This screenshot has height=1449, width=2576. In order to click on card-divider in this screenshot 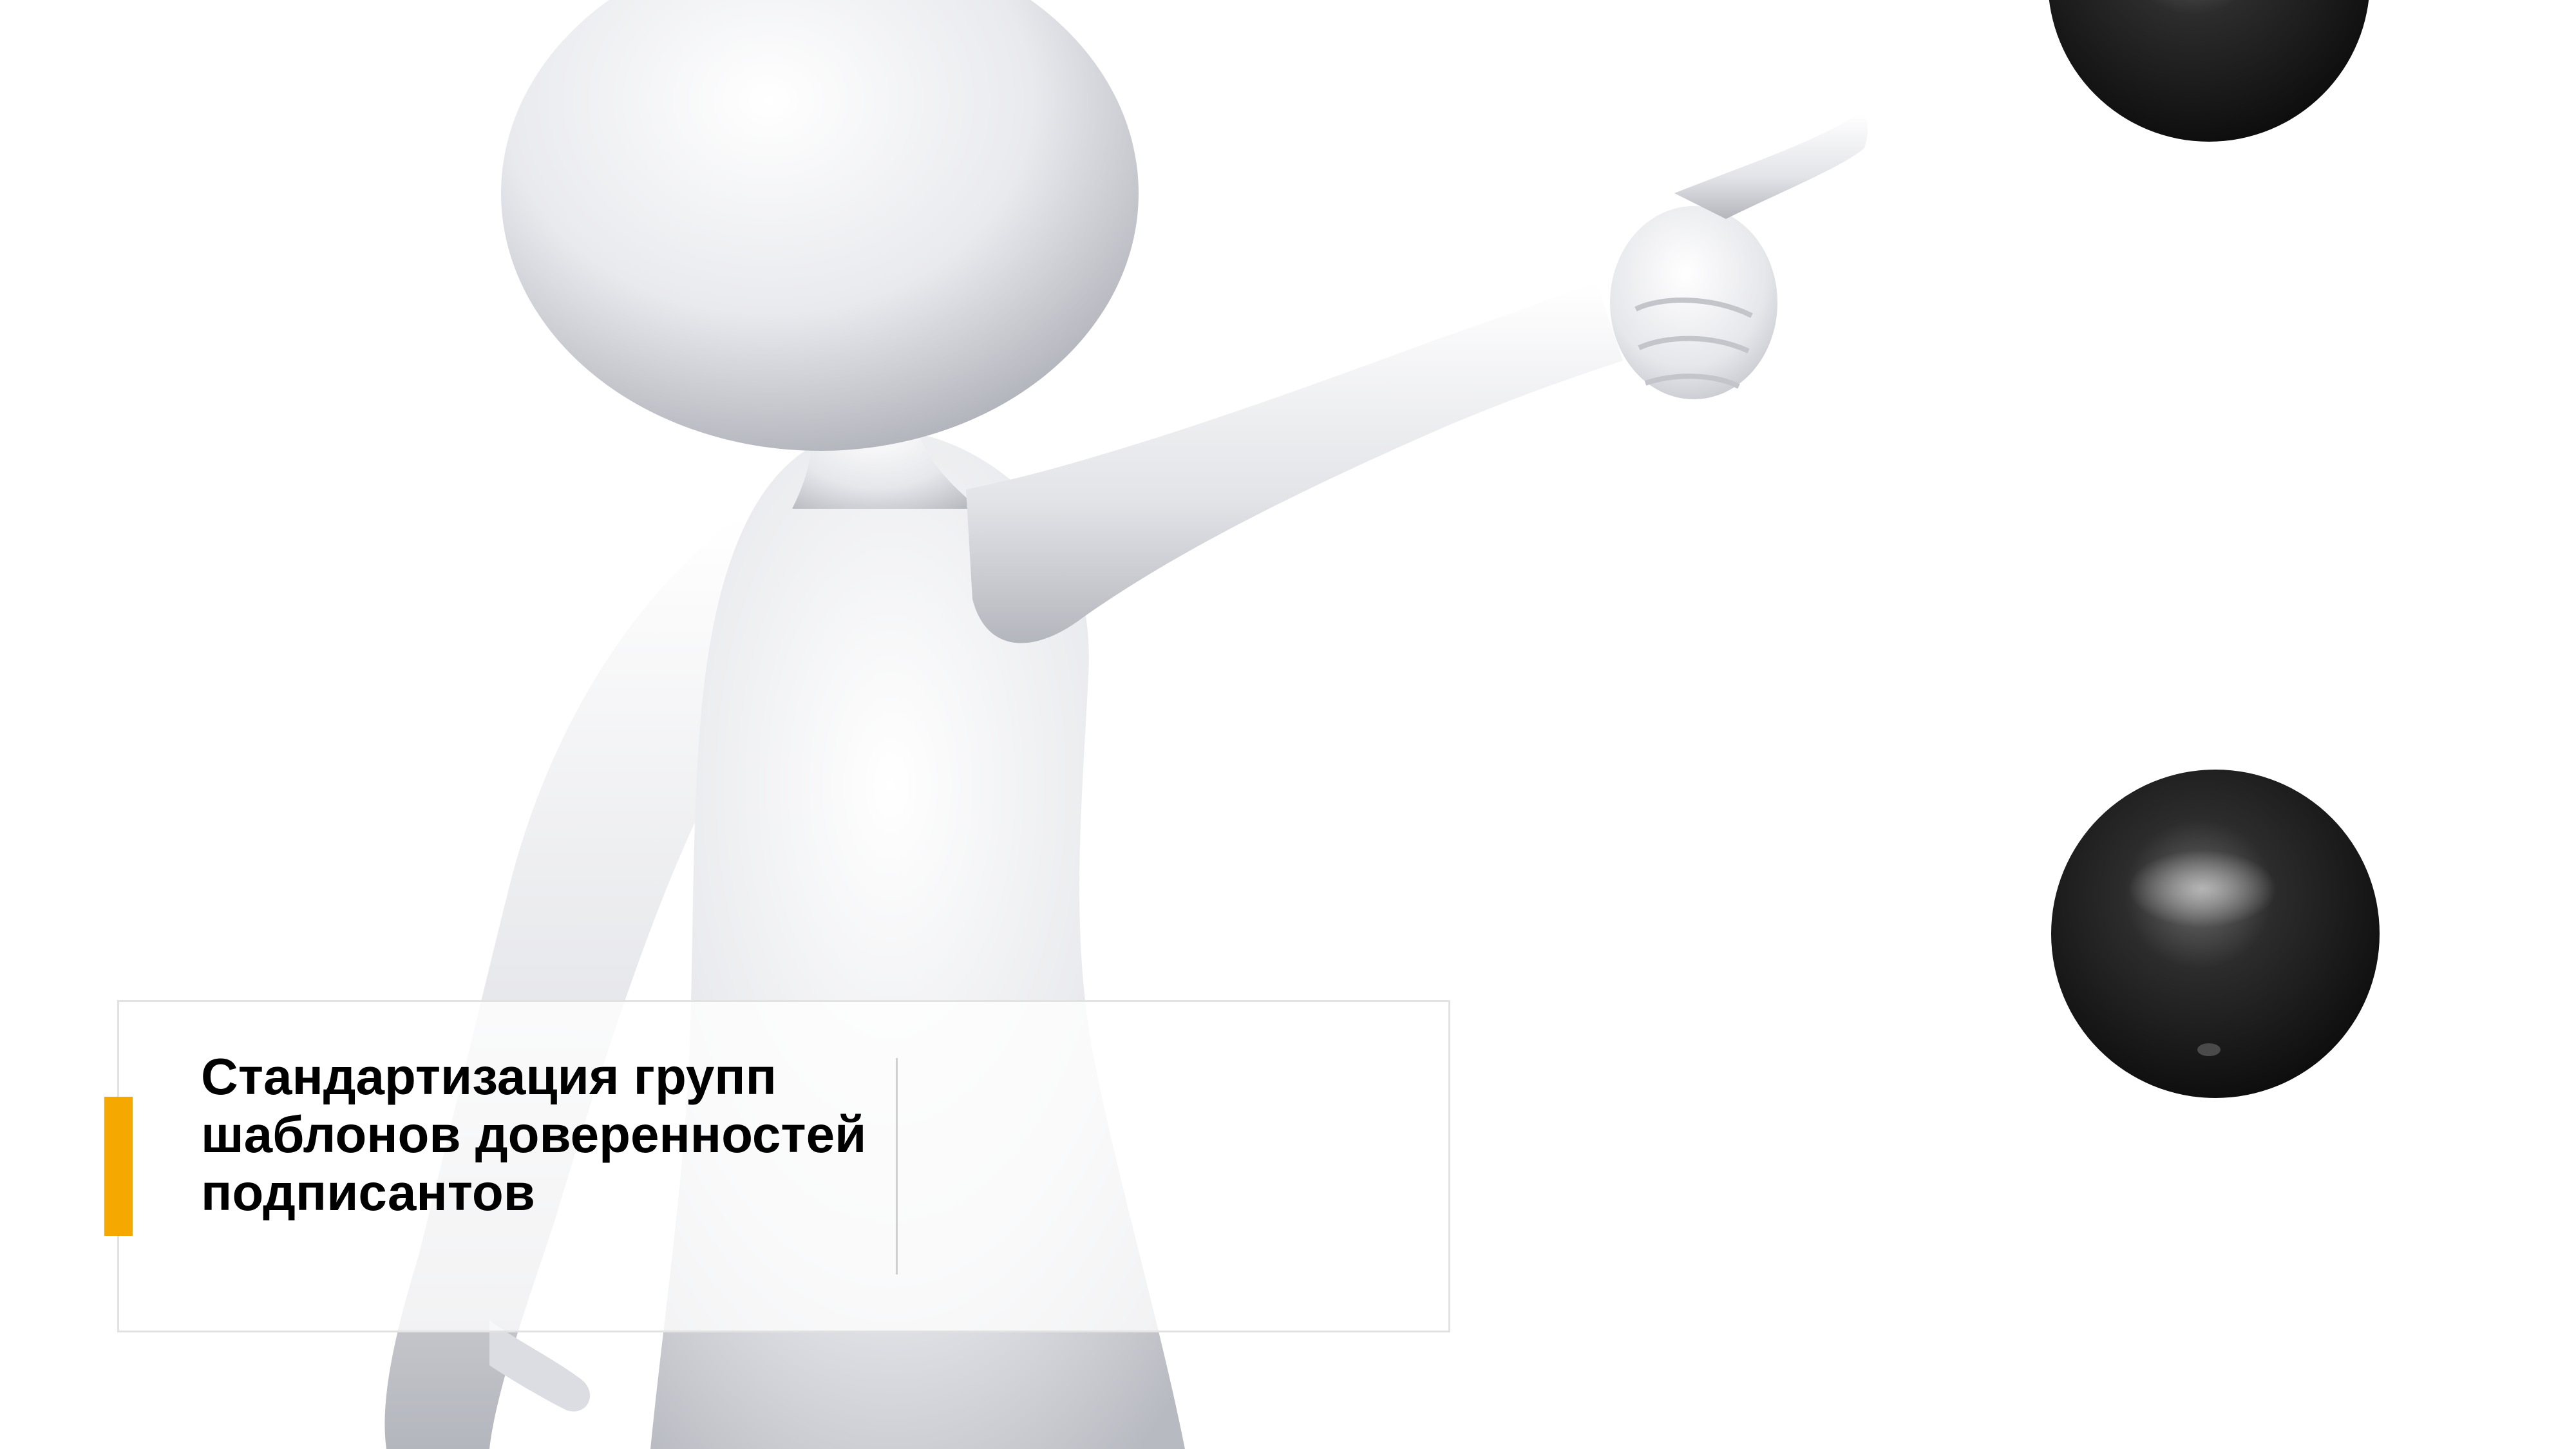, I will do `click(897, 1166)`.